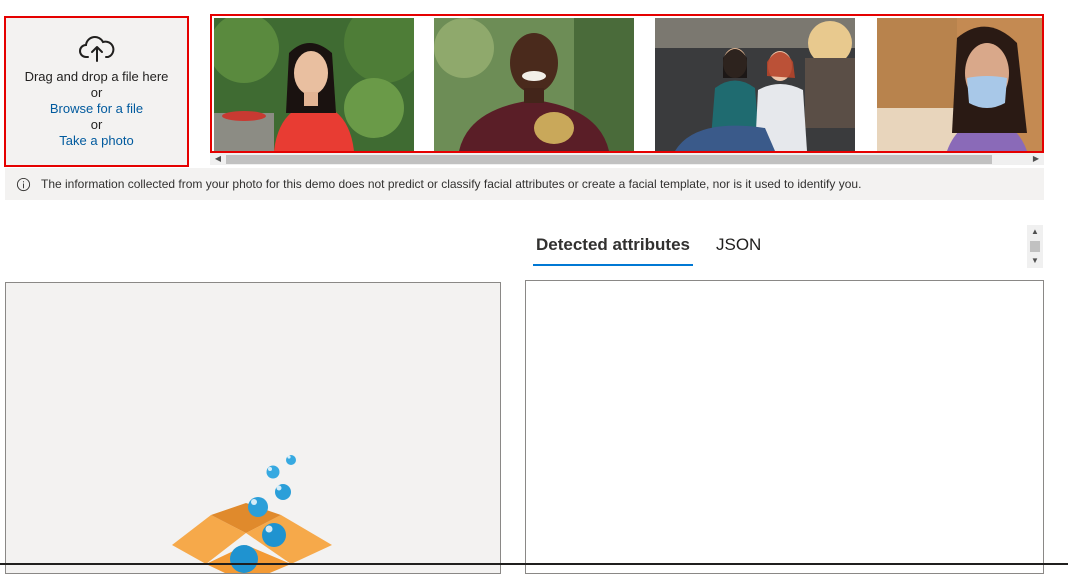 This screenshot has height=574, width=1068. I want to click on vertical-scrollbar-thumb, so click(1035, 246).